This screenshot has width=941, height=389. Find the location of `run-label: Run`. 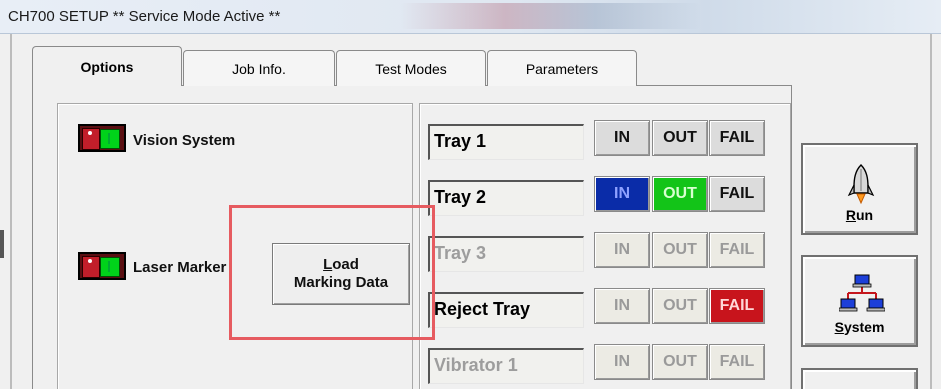

run-label: Run is located at coordinates (859, 215).